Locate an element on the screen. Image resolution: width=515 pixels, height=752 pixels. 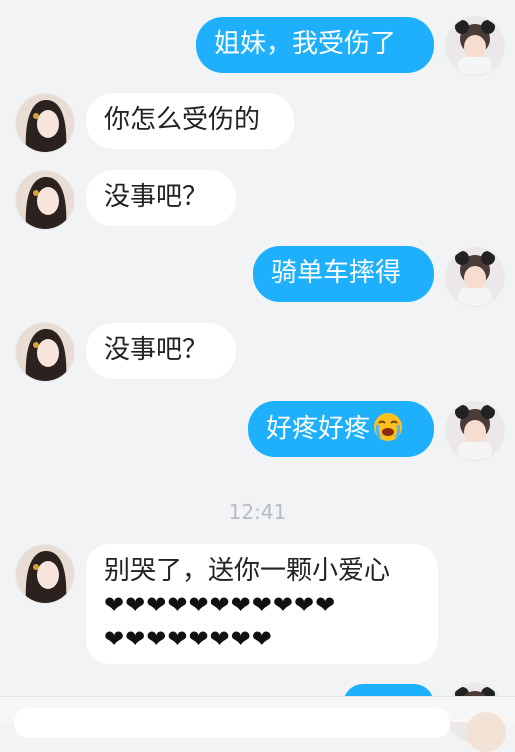
message-input is located at coordinates (232, 723).